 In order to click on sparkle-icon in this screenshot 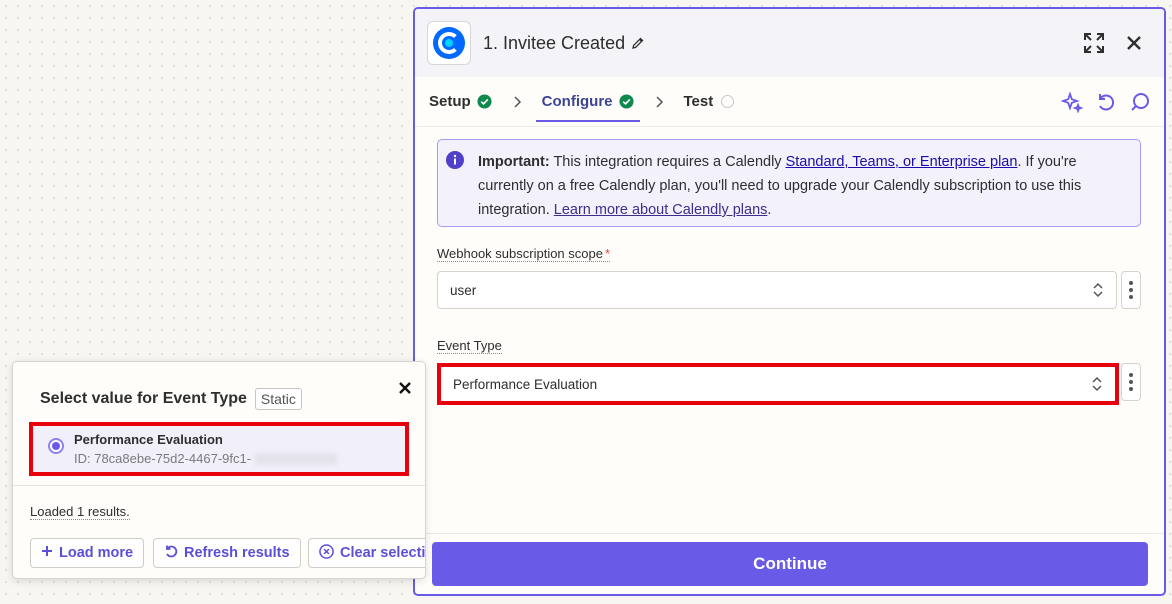, I will do `click(1072, 102)`.